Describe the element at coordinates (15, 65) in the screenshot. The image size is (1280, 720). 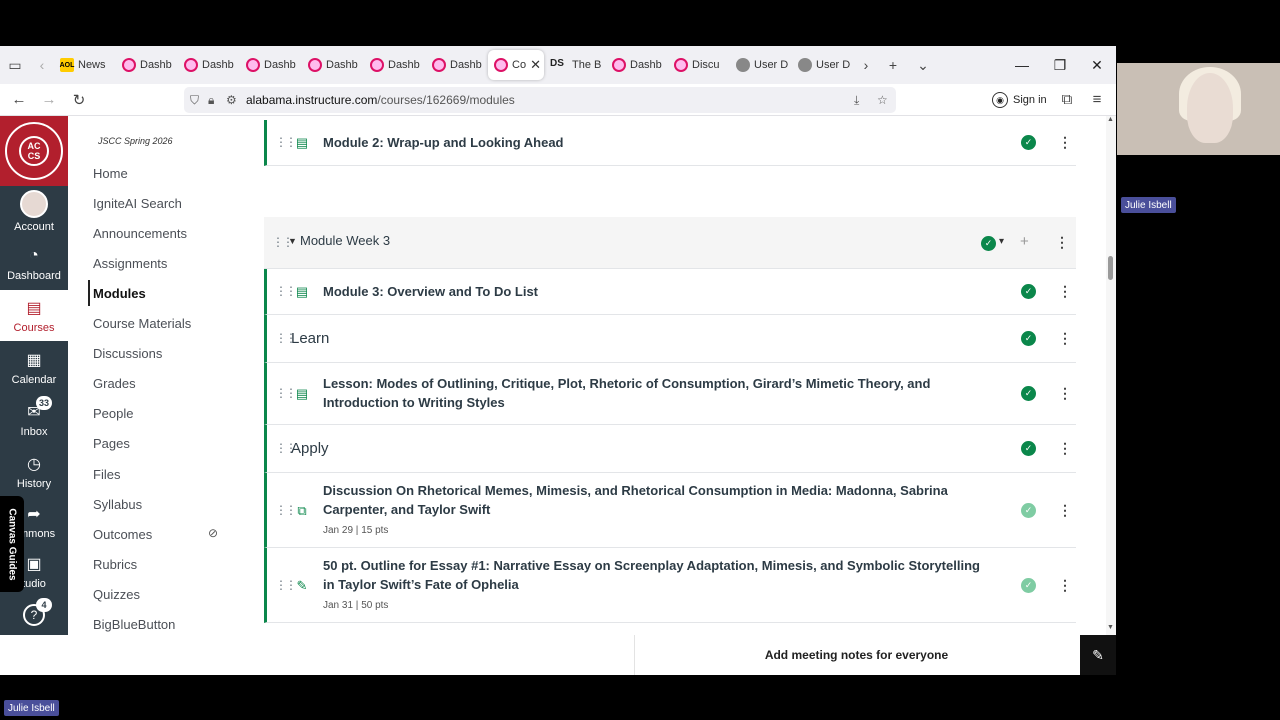
I see `tab-list-icon: ▭` at that location.